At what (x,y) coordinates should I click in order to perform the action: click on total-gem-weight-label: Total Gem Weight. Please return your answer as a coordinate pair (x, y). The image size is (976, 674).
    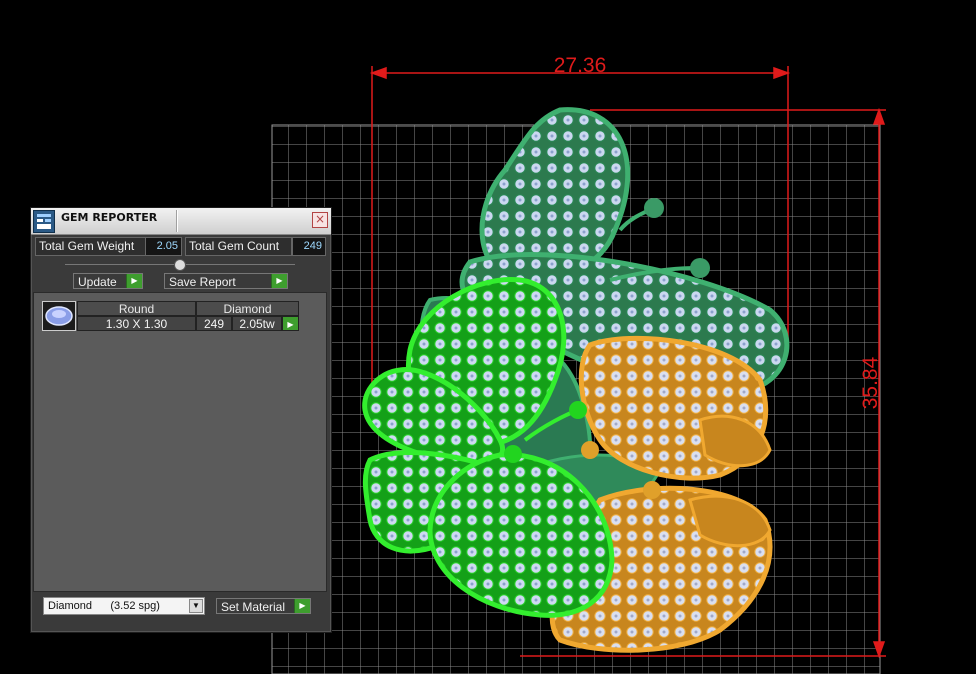
    Looking at the image, I should click on (91, 246).